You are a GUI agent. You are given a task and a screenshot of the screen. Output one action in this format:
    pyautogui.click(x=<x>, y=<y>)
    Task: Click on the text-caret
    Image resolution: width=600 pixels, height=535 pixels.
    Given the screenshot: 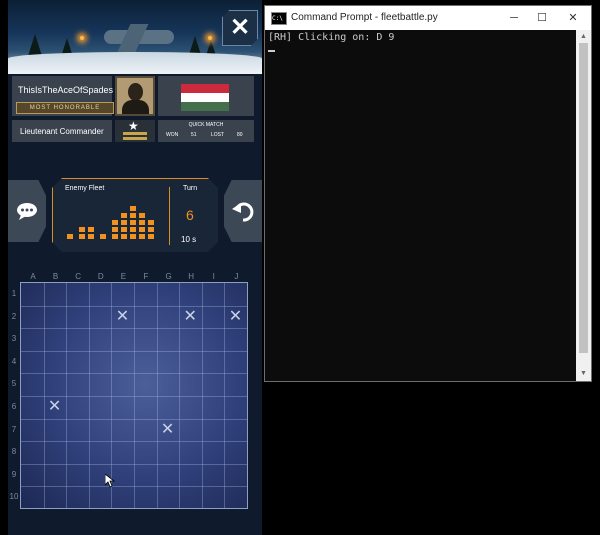 What is the action you would take?
    pyautogui.click(x=271, y=51)
    